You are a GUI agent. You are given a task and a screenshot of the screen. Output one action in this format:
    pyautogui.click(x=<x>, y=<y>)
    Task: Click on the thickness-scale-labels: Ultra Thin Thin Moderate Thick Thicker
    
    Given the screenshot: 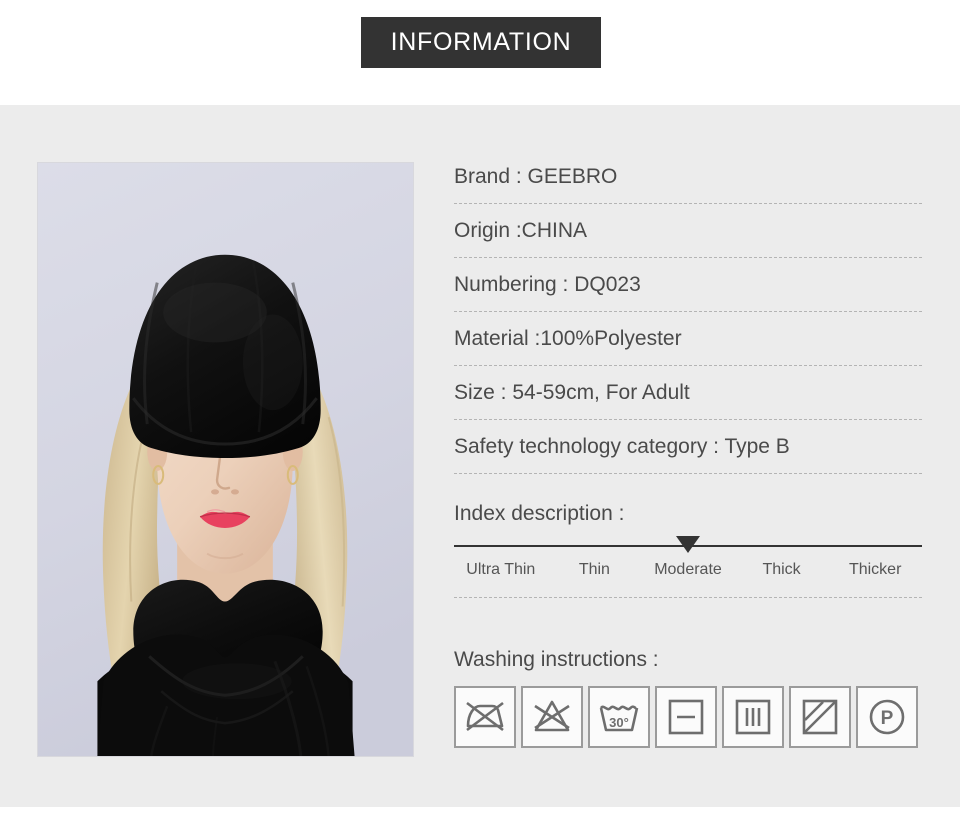 What is the action you would take?
    pyautogui.click(x=688, y=570)
    